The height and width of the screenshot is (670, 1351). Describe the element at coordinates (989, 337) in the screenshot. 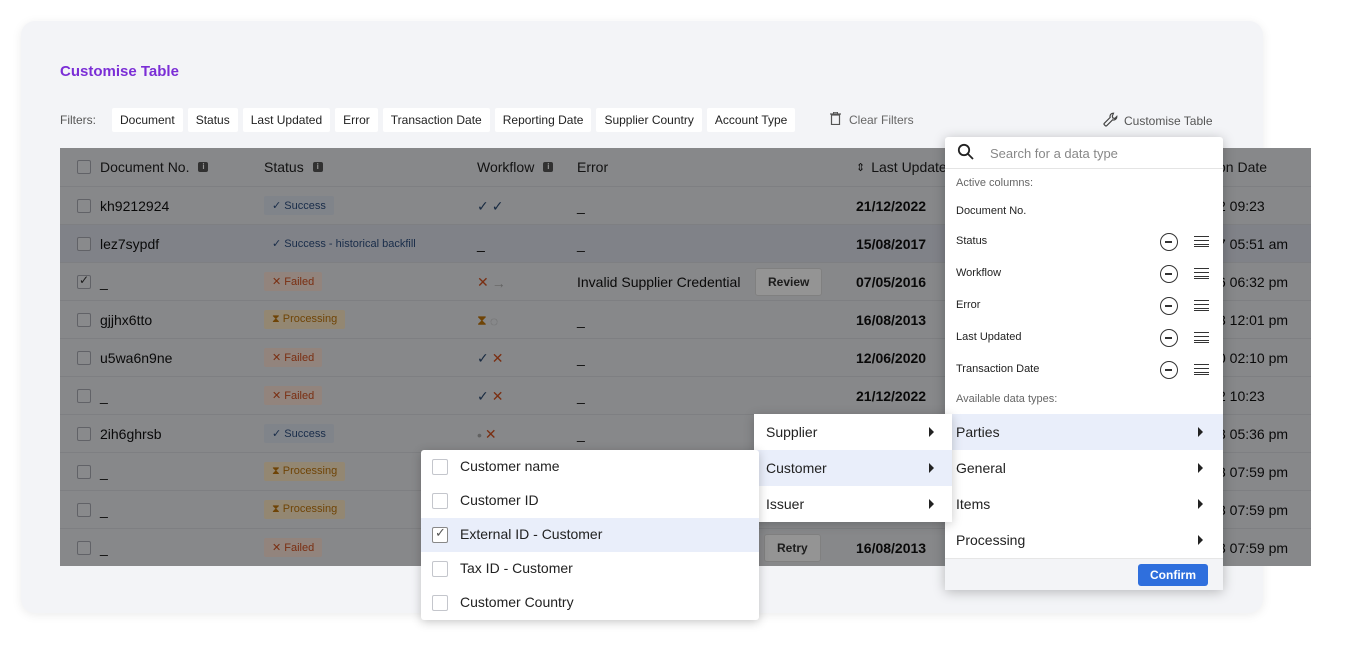

I see `active-column-item: Last Updated` at that location.